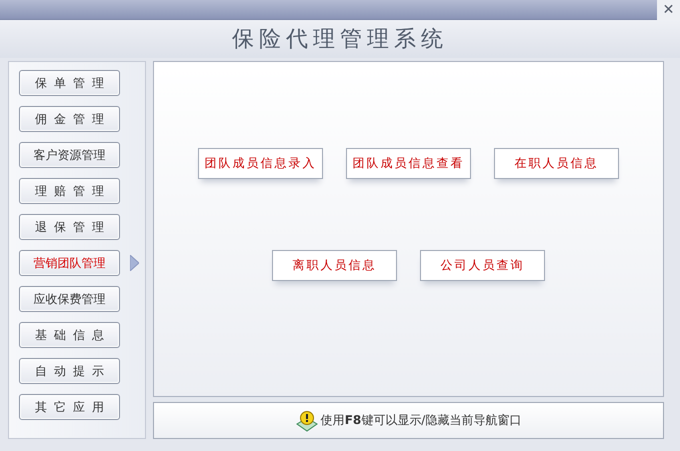 This screenshot has width=680, height=451. Describe the element at coordinates (307, 421) in the screenshot. I see `tip-icon` at that location.